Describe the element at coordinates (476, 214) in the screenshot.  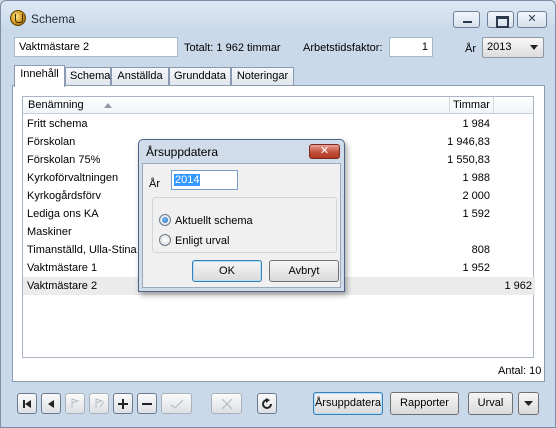
I see `row-hours-cell: 1 592` at that location.